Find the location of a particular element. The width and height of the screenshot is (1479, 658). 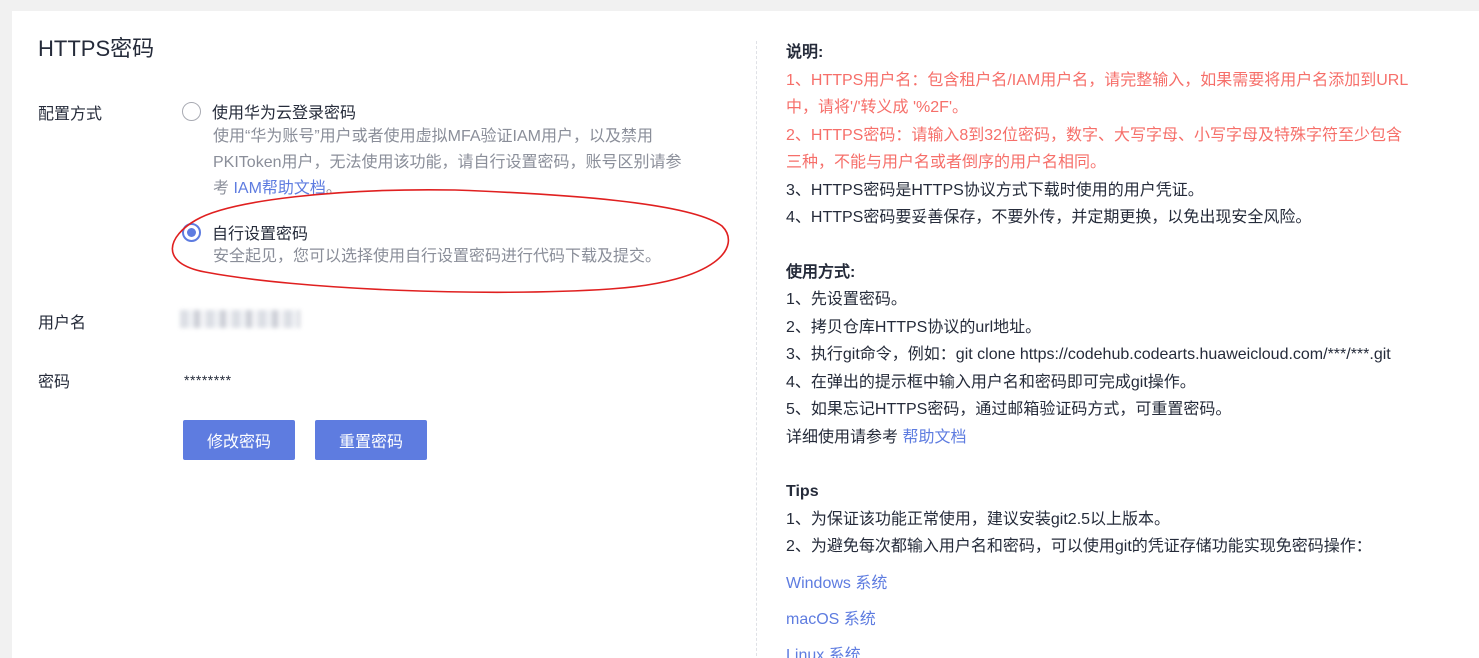

radio-option-huawei-cloud-password: 使用华为云登录密码 is located at coordinates (269, 111).